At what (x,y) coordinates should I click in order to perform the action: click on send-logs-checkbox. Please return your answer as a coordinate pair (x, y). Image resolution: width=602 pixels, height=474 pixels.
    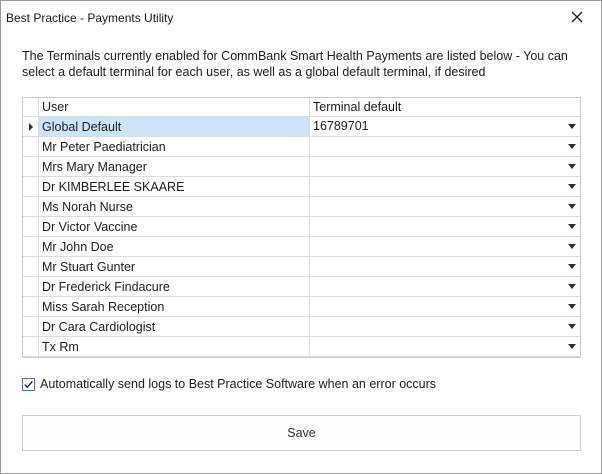
    Looking at the image, I should click on (28, 384).